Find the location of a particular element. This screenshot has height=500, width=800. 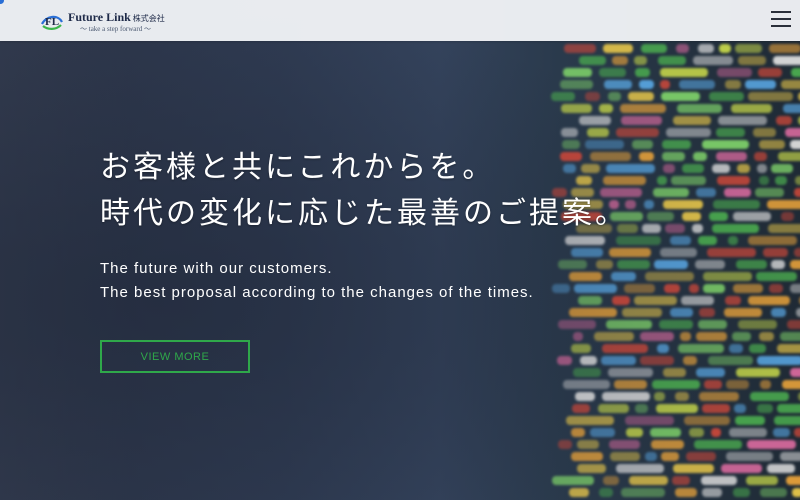

logo-mark-text: FL is located at coordinates (52, 22).